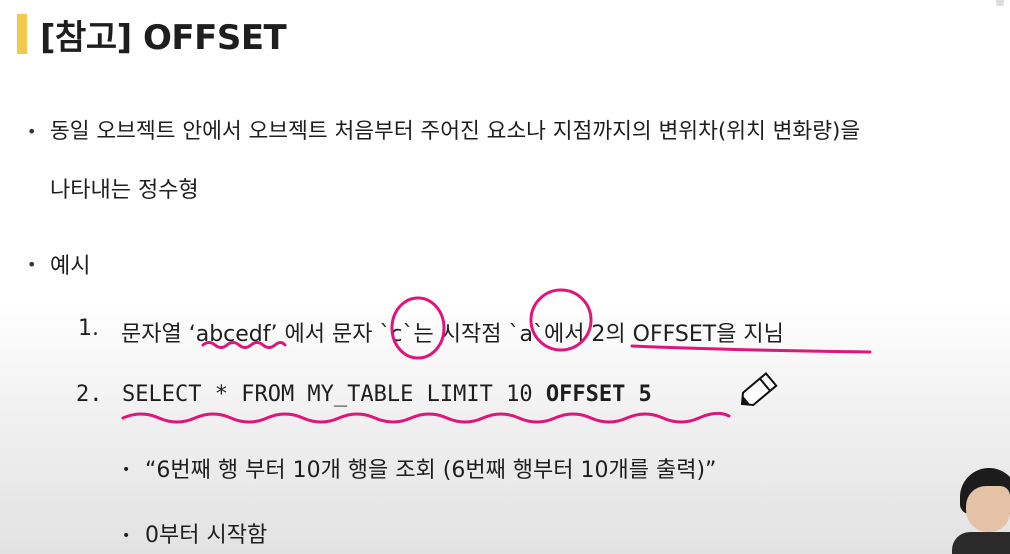  Describe the element at coordinates (88, 328) in the screenshot. I see `item-number-1: 1.` at that location.